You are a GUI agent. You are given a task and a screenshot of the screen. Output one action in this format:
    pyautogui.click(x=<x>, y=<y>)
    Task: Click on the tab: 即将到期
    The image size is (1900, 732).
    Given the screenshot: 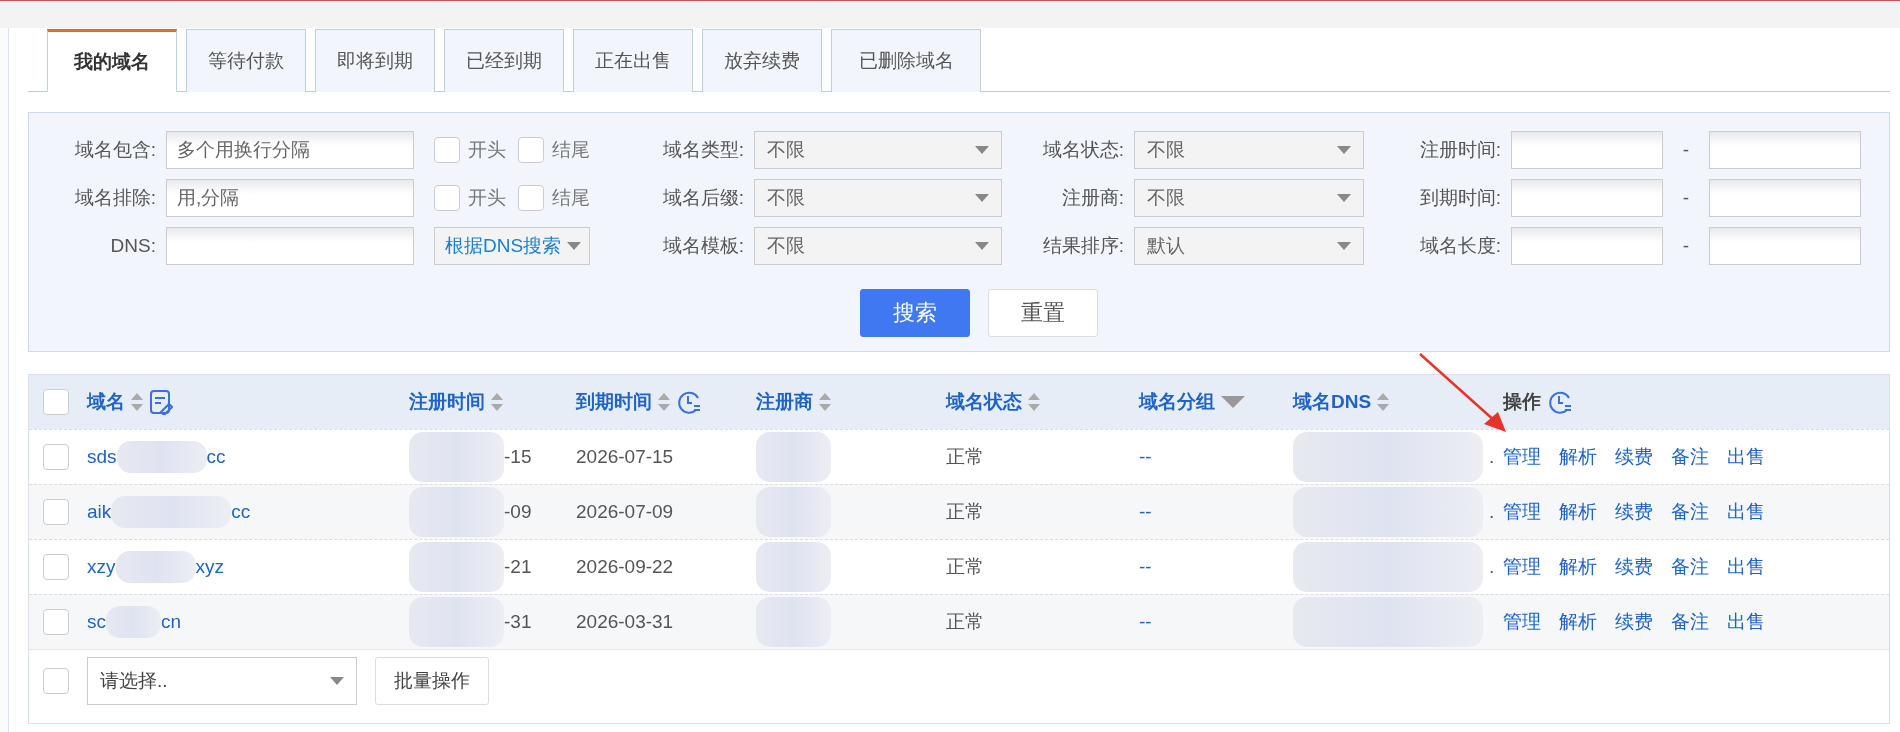 What is the action you would take?
    pyautogui.click(x=375, y=60)
    